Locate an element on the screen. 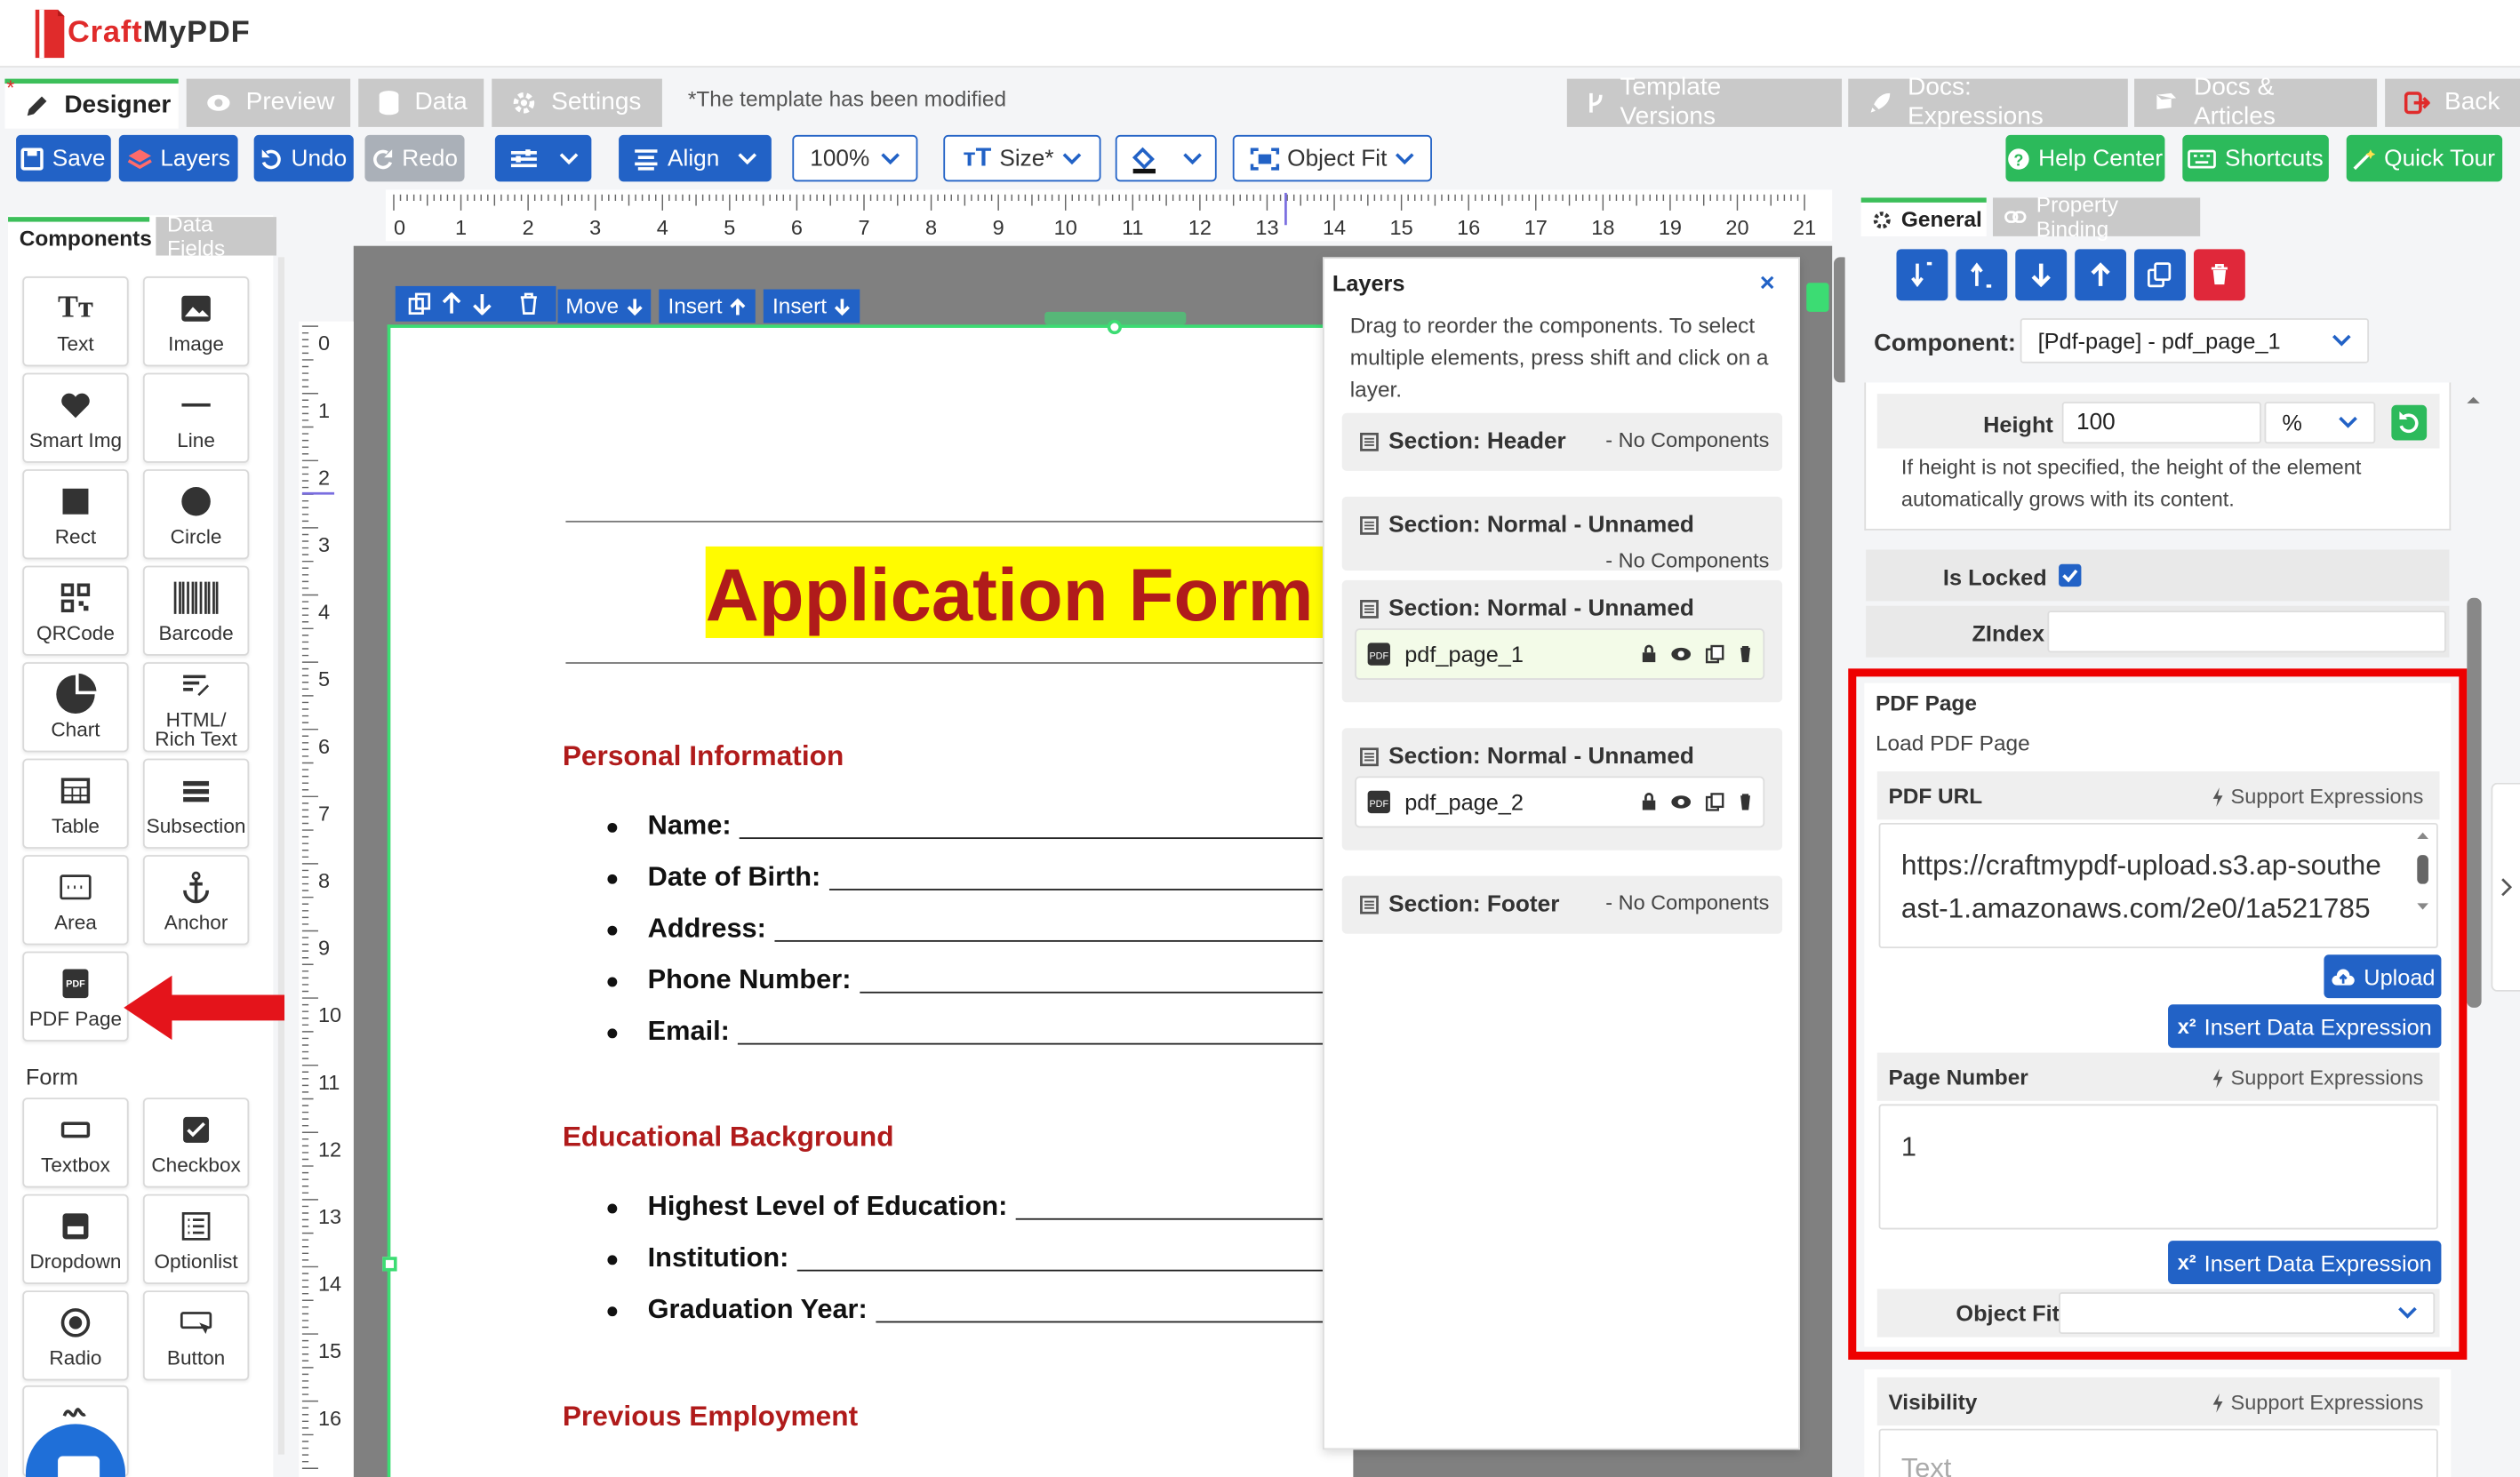 Image resolution: width=2520 pixels, height=1477 pixels. height-unit-select: % is located at coordinates (2320, 423).